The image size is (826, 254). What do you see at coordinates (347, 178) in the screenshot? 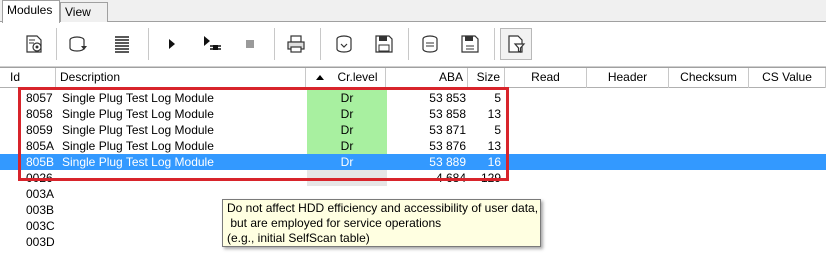
I see `row-cr-level` at bounding box center [347, 178].